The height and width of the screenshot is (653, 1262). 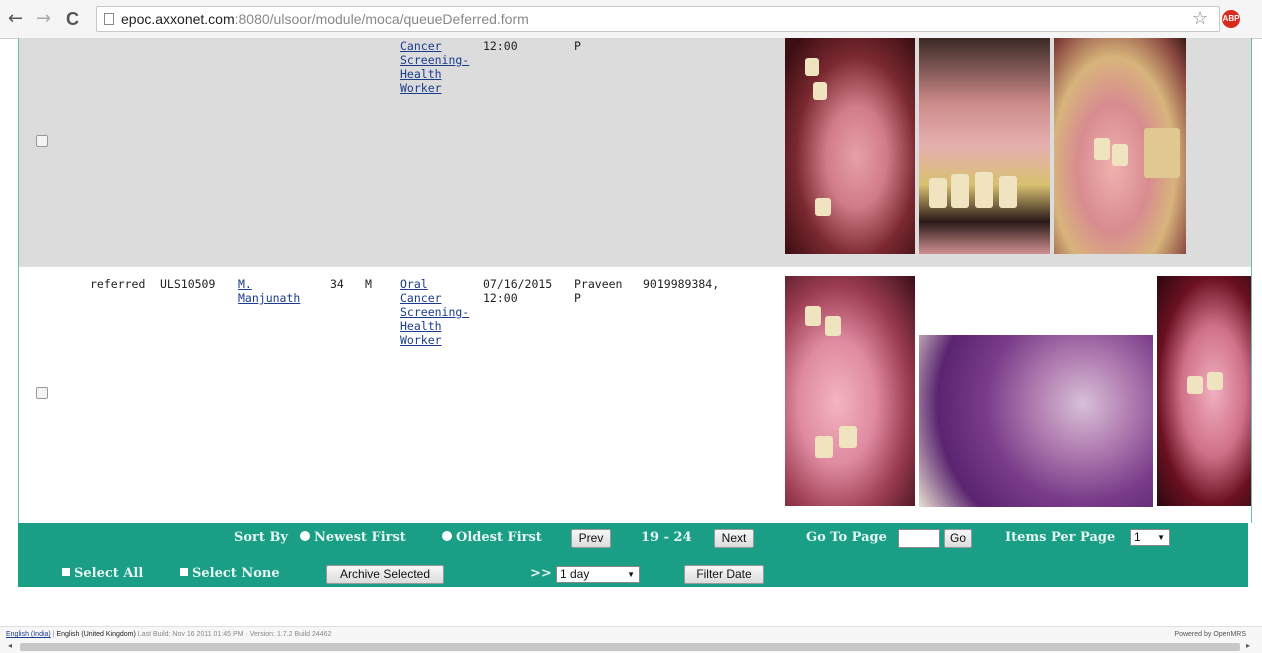 I want to click on items-per-page-select: 1 ▼, so click(x=1150, y=537).